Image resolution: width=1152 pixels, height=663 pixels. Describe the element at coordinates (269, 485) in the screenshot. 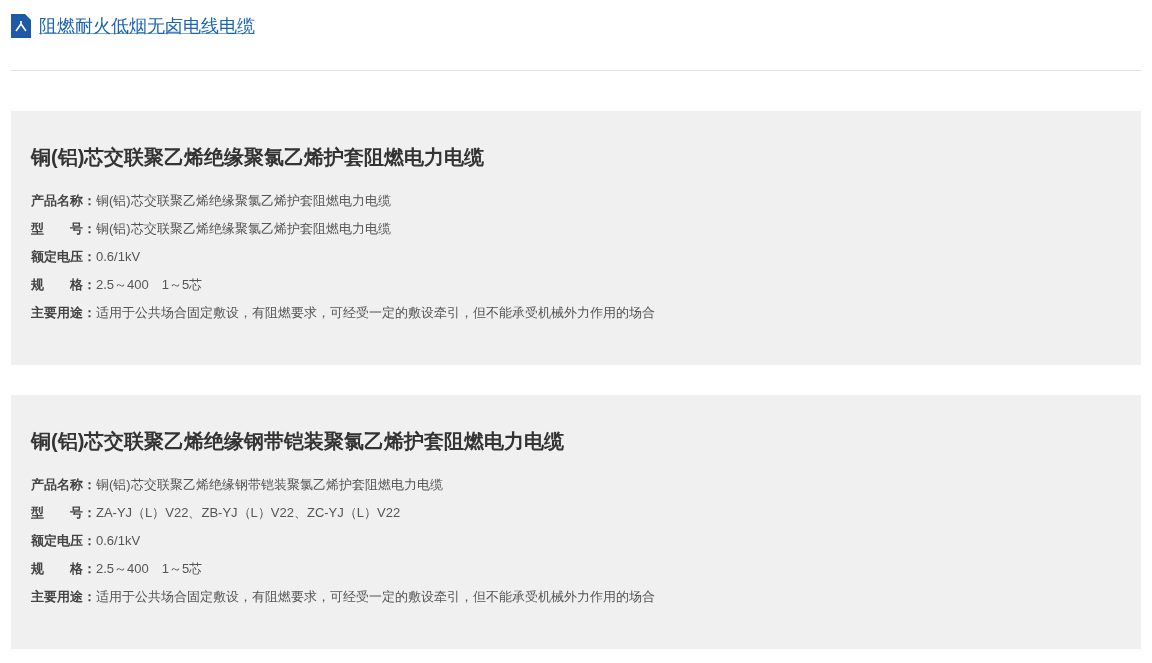

I see `spec-value: 铜(铝)芯交联聚乙烯绝缘钢带铠装聚氯乙烯护套阻燃电力电缆` at that location.